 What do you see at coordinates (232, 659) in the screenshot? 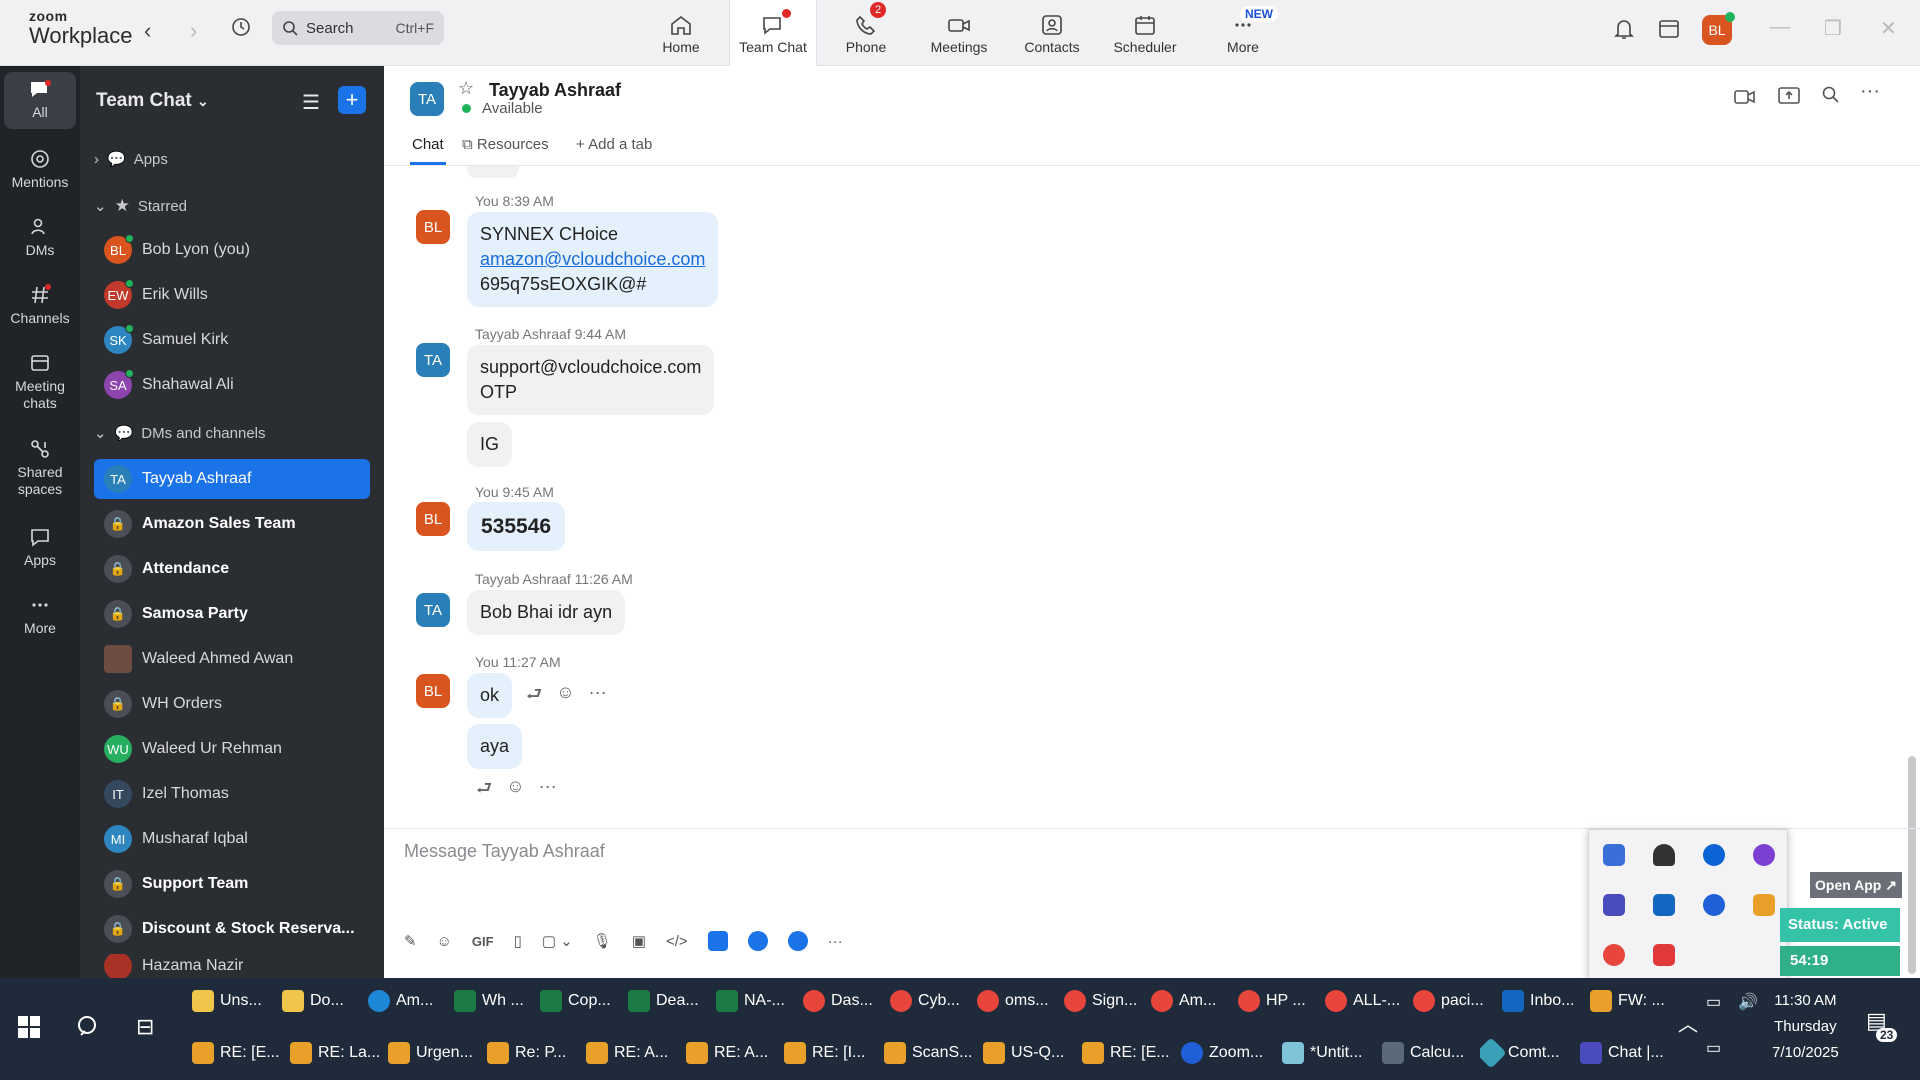
I see `dm-item-waleed-ahmed-awan: Waleed Ahmed Awan` at bounding box center [232, 659].